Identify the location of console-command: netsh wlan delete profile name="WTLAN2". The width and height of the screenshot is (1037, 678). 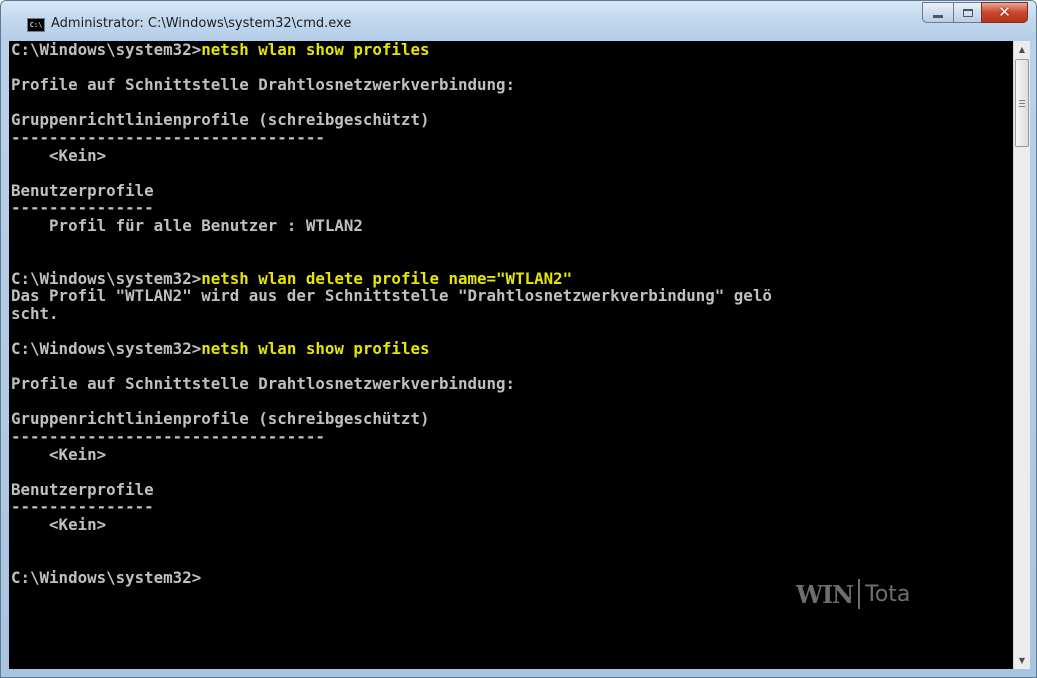
(387, 278).